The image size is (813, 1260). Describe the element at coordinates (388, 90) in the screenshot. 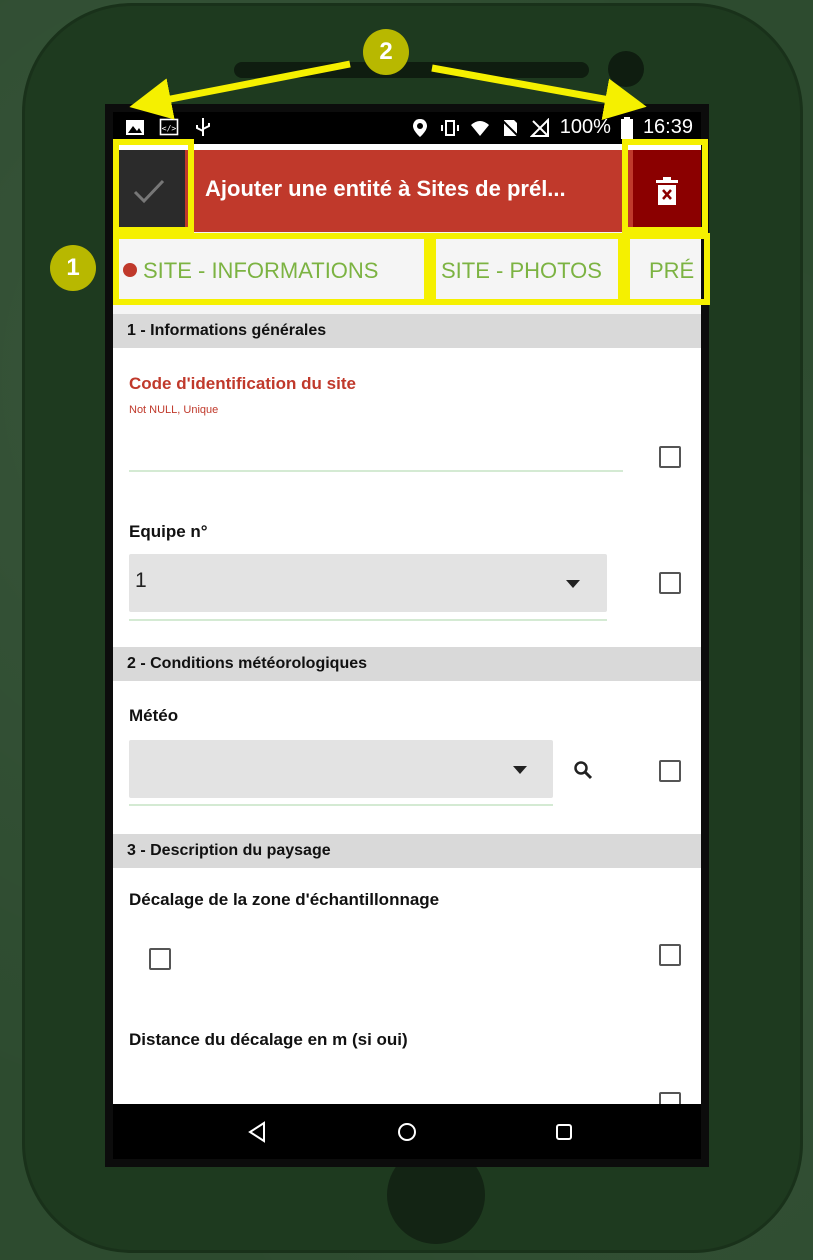

I see `annotation-arrows` at that location.